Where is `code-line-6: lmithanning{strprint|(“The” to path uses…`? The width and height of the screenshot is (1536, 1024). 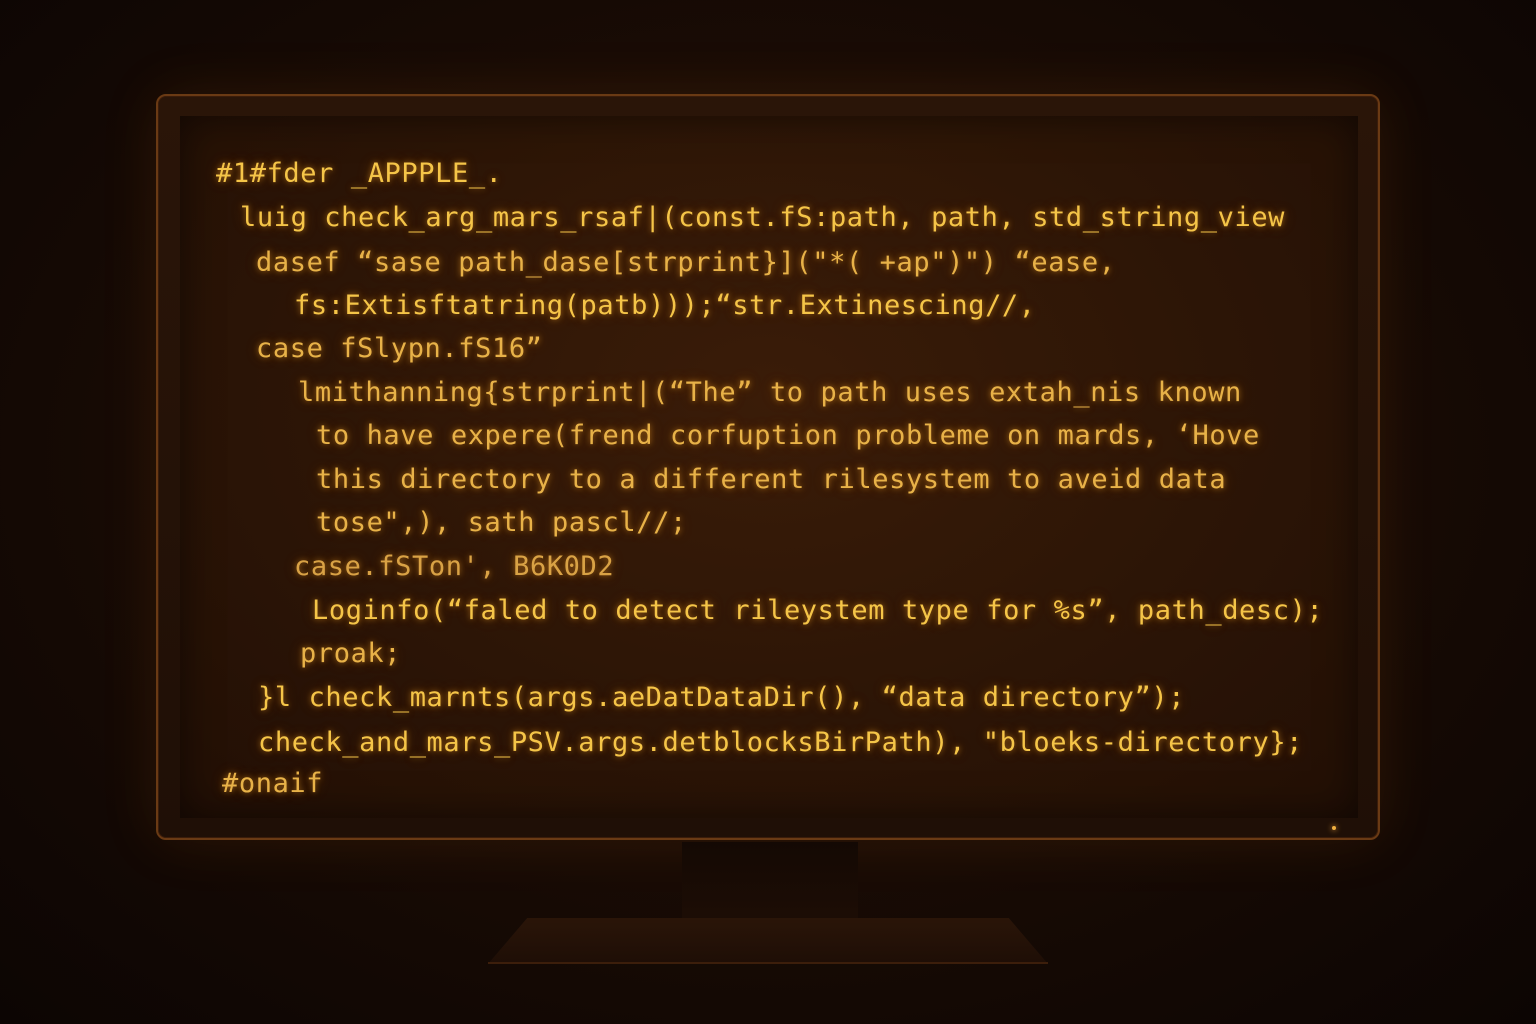
code-line-6: lmithanning{strprint|(“The” to path uses… is located at coordinates (770, 392).